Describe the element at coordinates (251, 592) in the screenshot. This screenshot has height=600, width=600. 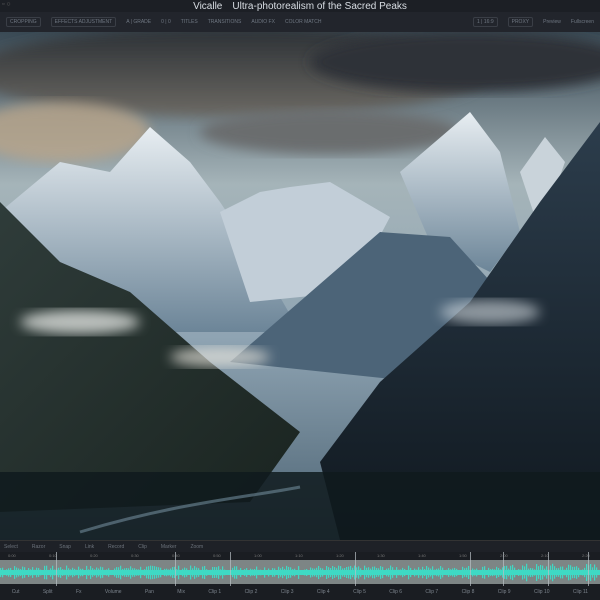
I see `clip-label: Clip 2` at that location.